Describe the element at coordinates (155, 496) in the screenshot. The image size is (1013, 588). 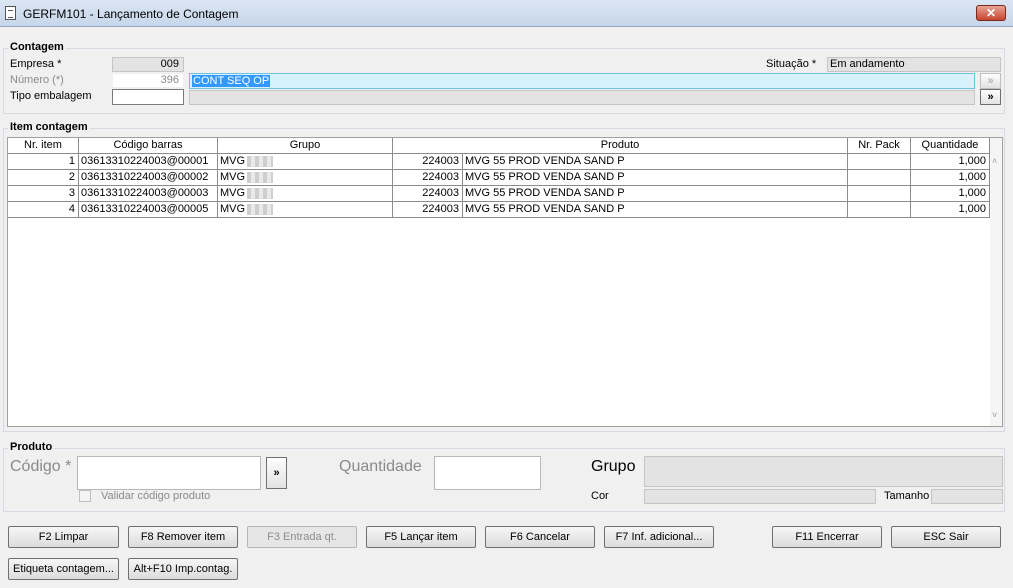
I see `validar-codigo-label: Validar código produto` at that location.